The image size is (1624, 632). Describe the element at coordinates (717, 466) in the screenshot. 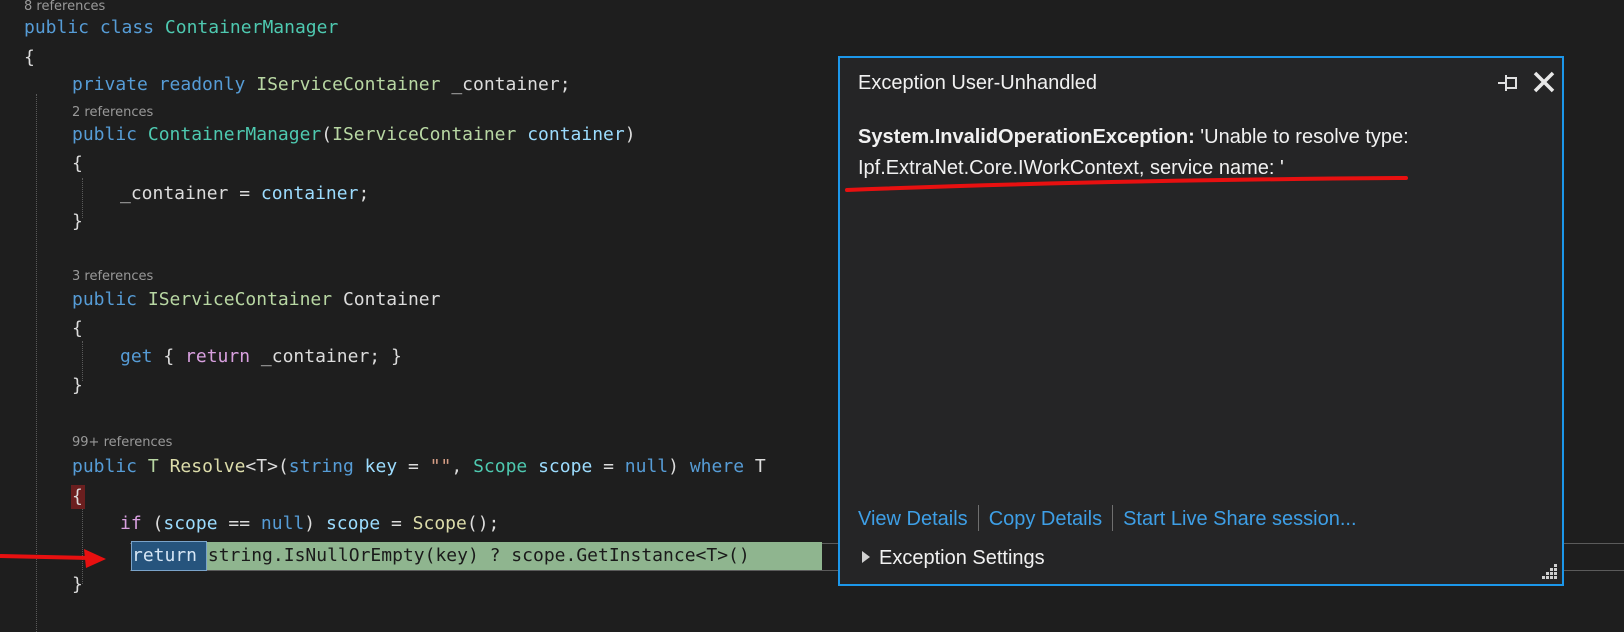

I see `keyword-where: where` at that location.